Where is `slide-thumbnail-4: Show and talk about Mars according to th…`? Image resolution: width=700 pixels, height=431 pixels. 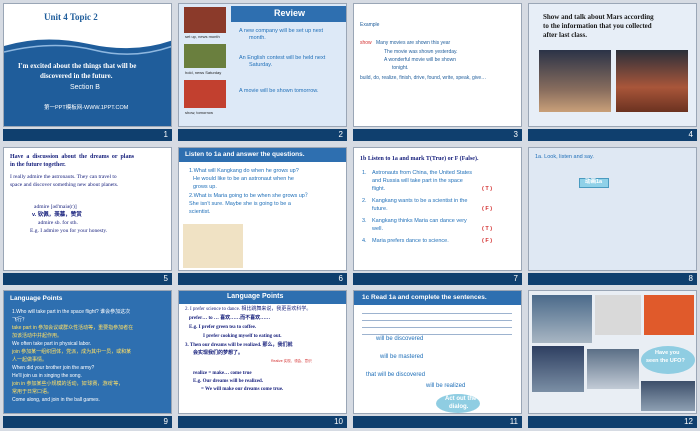
slide-thumbnail-4: Show and talk about Mars according to th… is located at coordinates (612, 72).